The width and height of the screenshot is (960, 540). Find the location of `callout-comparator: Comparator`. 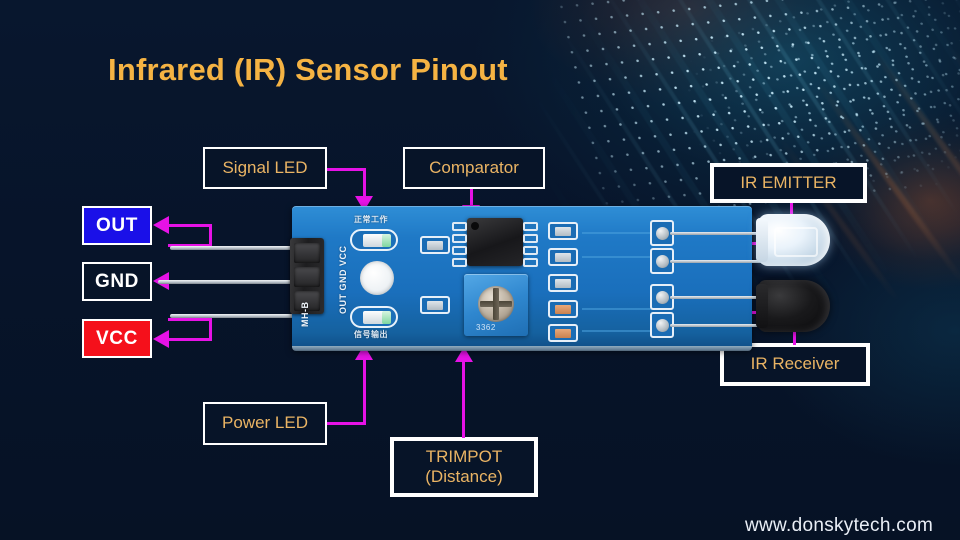

callout-comparator: Comparator is located at coordinates (474, 168).